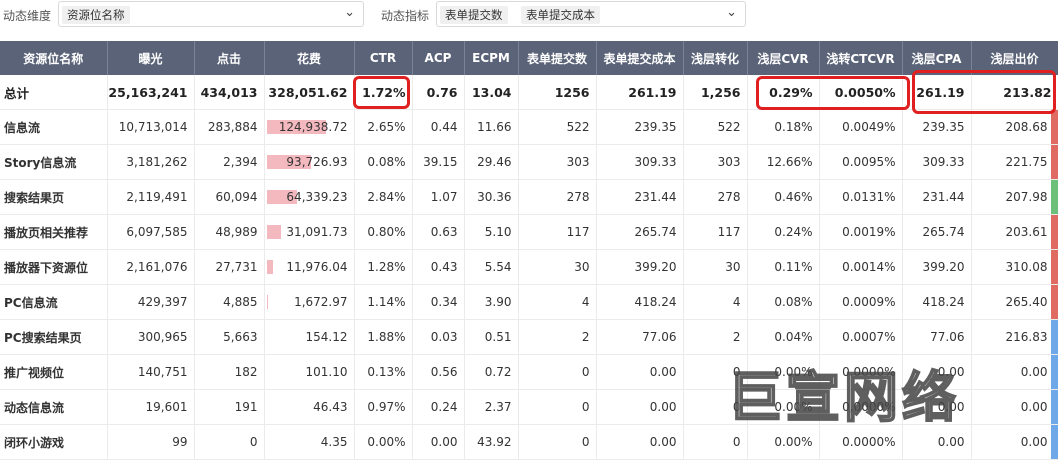 This screenshot has height=461, width=1058. I want to click on cell-value: 239.35, so click(943, 127).